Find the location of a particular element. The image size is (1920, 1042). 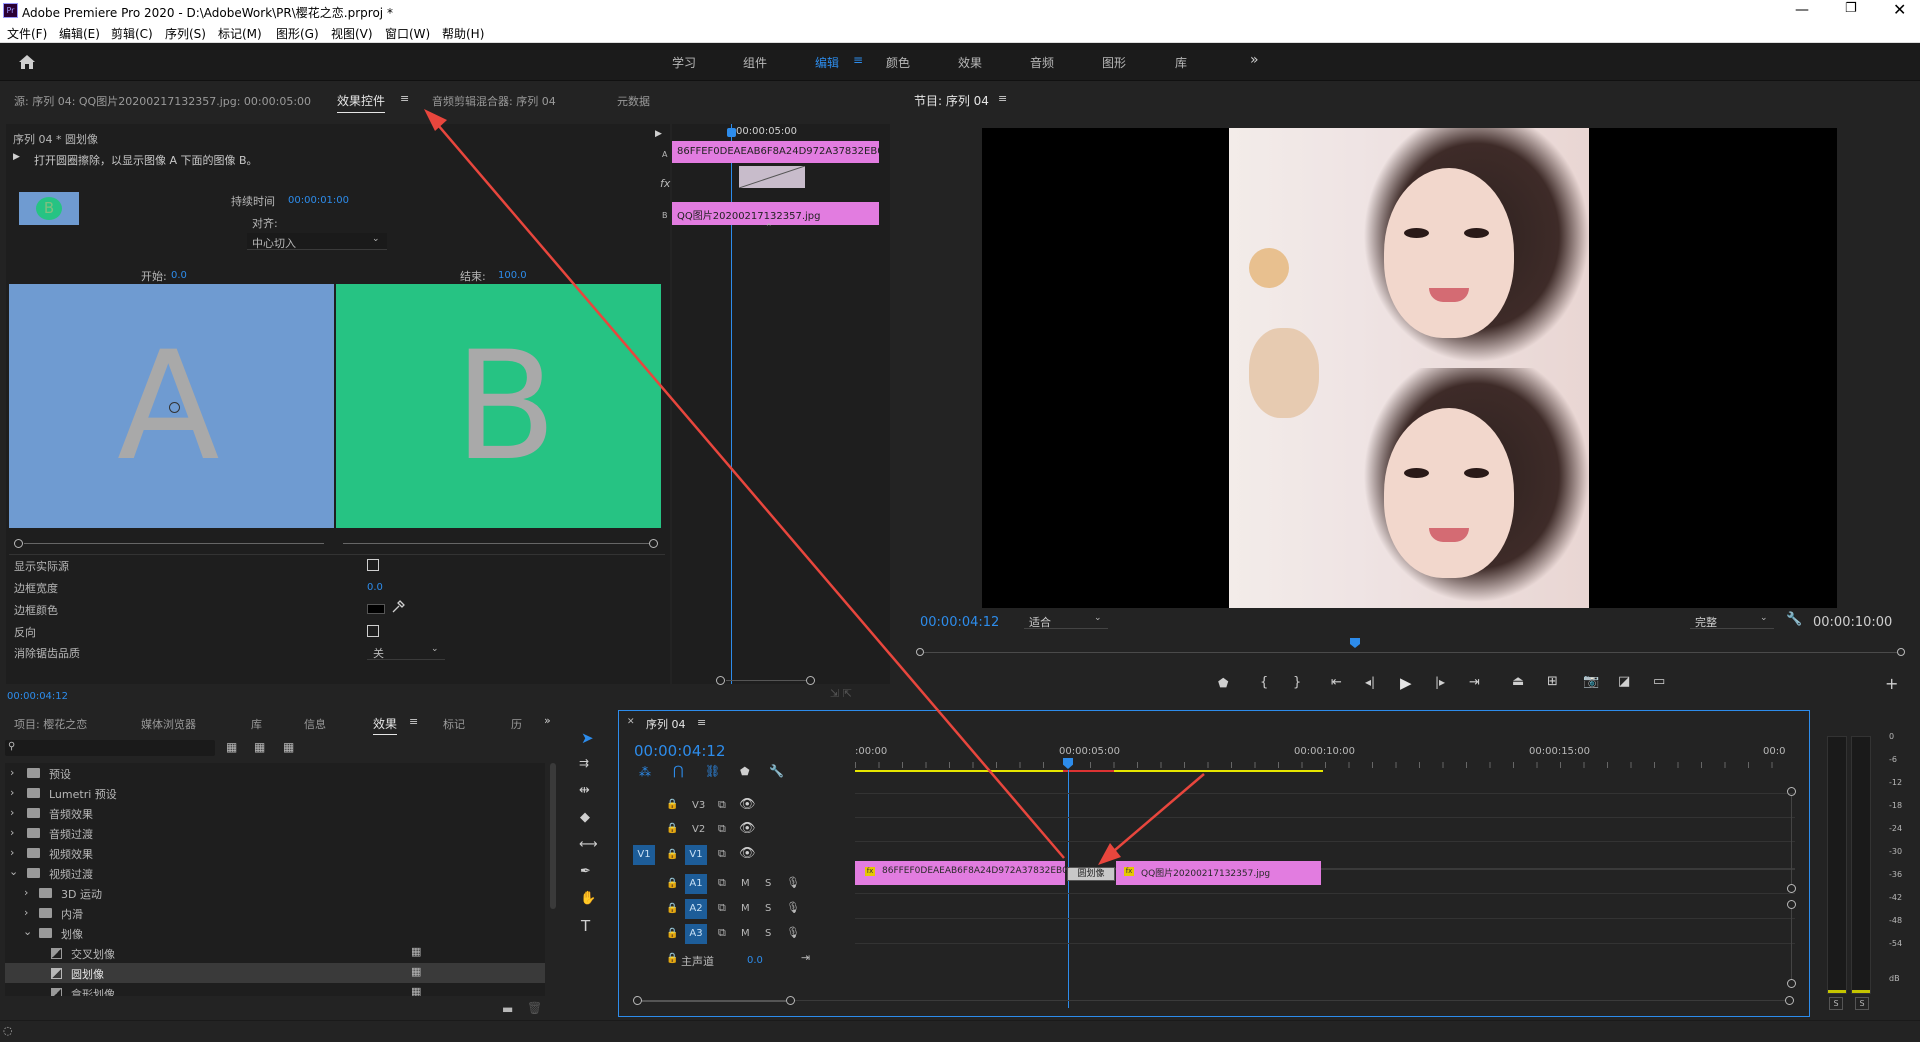

video-scroll-top is located at coordinates (1791, 791).